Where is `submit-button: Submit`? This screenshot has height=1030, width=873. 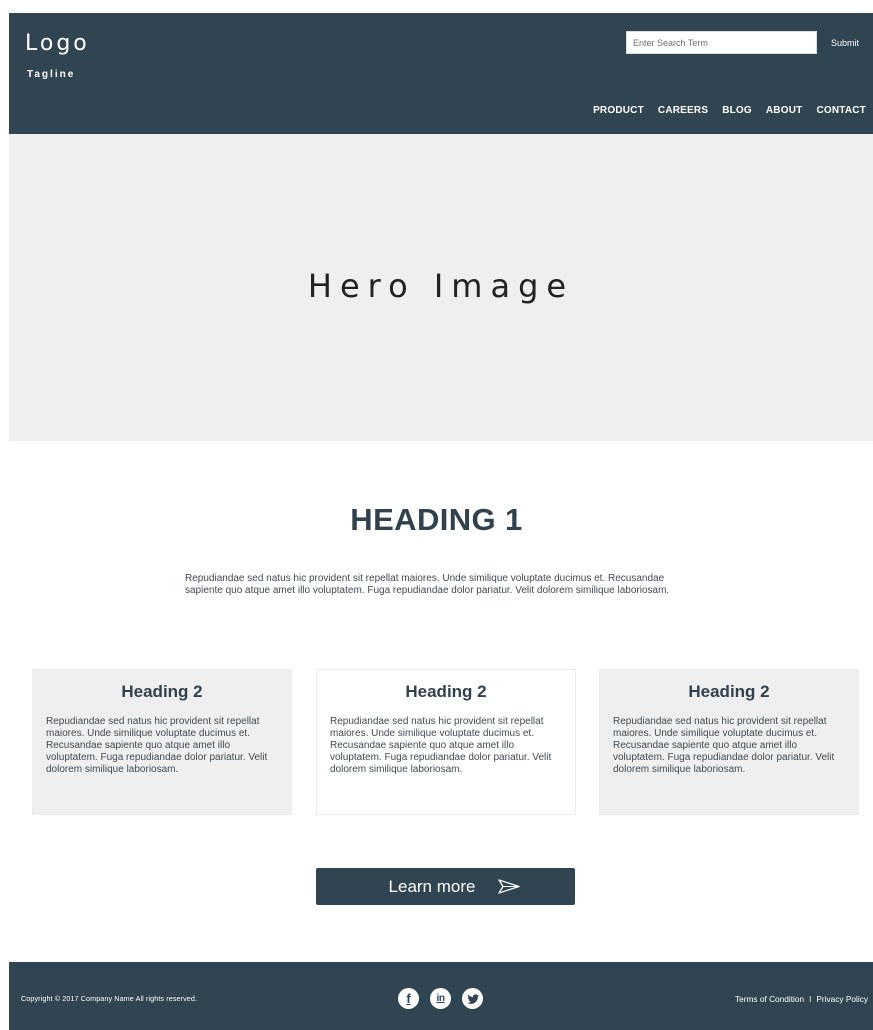
submit-button: Submit is located at coordinates (845, 42).